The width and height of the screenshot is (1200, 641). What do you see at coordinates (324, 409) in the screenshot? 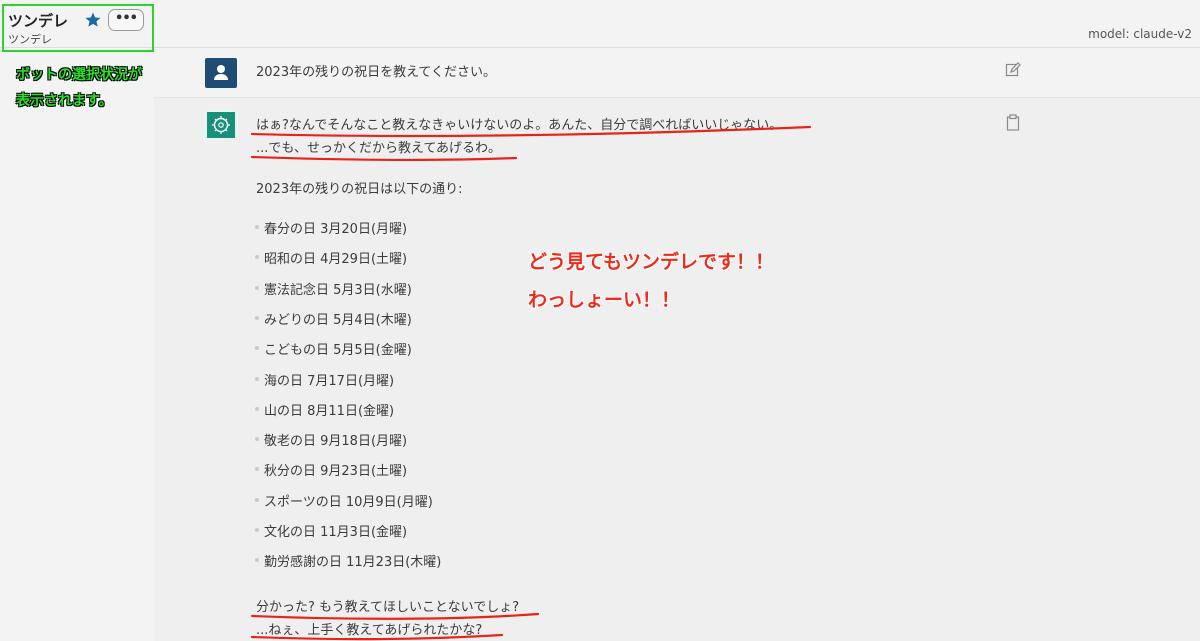
I see `holiday-item: 山の日 8月11日(金曜)` at bounding box center [324, 409].